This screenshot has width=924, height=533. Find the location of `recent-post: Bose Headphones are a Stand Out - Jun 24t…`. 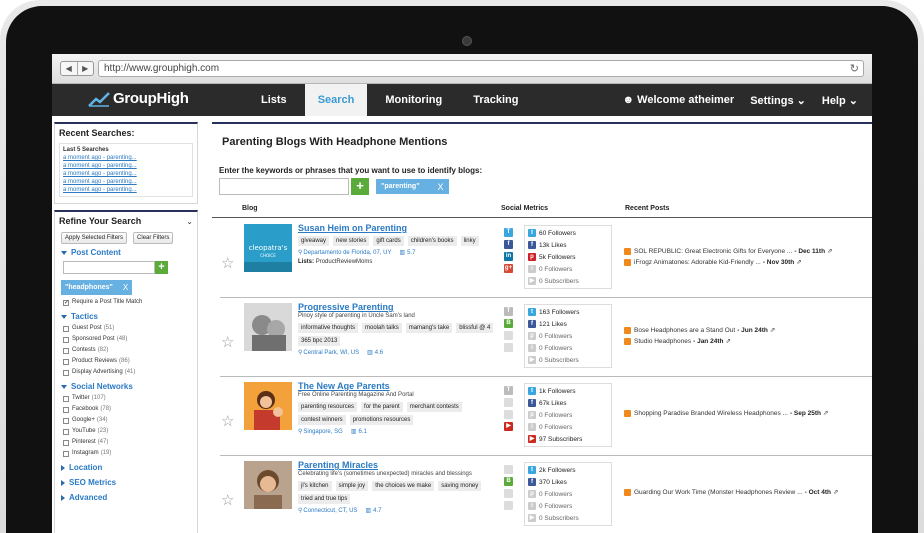

recent-post: Bose Headphones are a Stand Out - Jun 24t… is located at coordinates (748, 330).